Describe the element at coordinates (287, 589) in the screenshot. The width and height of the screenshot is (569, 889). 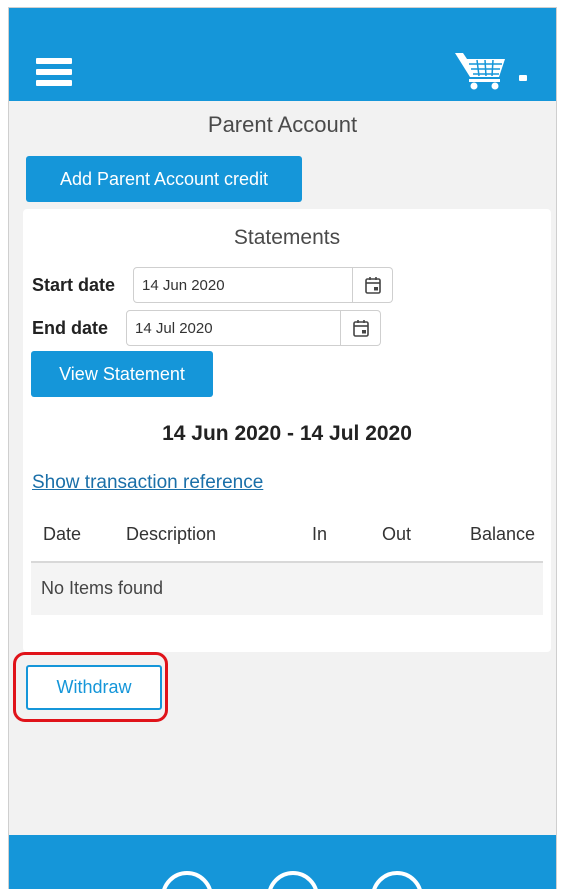
I see `table-row: No Items found` at that location.